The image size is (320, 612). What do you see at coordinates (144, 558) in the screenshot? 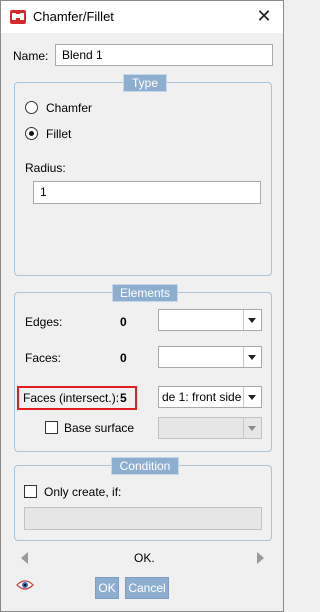
I see `nav-status-text: OK.` at bounding box center [144, 558].